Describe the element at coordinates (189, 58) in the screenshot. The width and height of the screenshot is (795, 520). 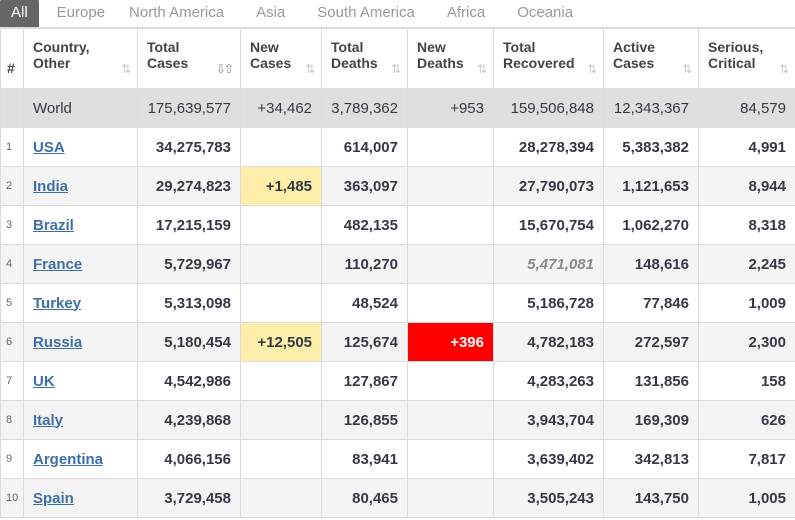
I see `header-total-cases: Total Cases ⇩⇧` at that location.